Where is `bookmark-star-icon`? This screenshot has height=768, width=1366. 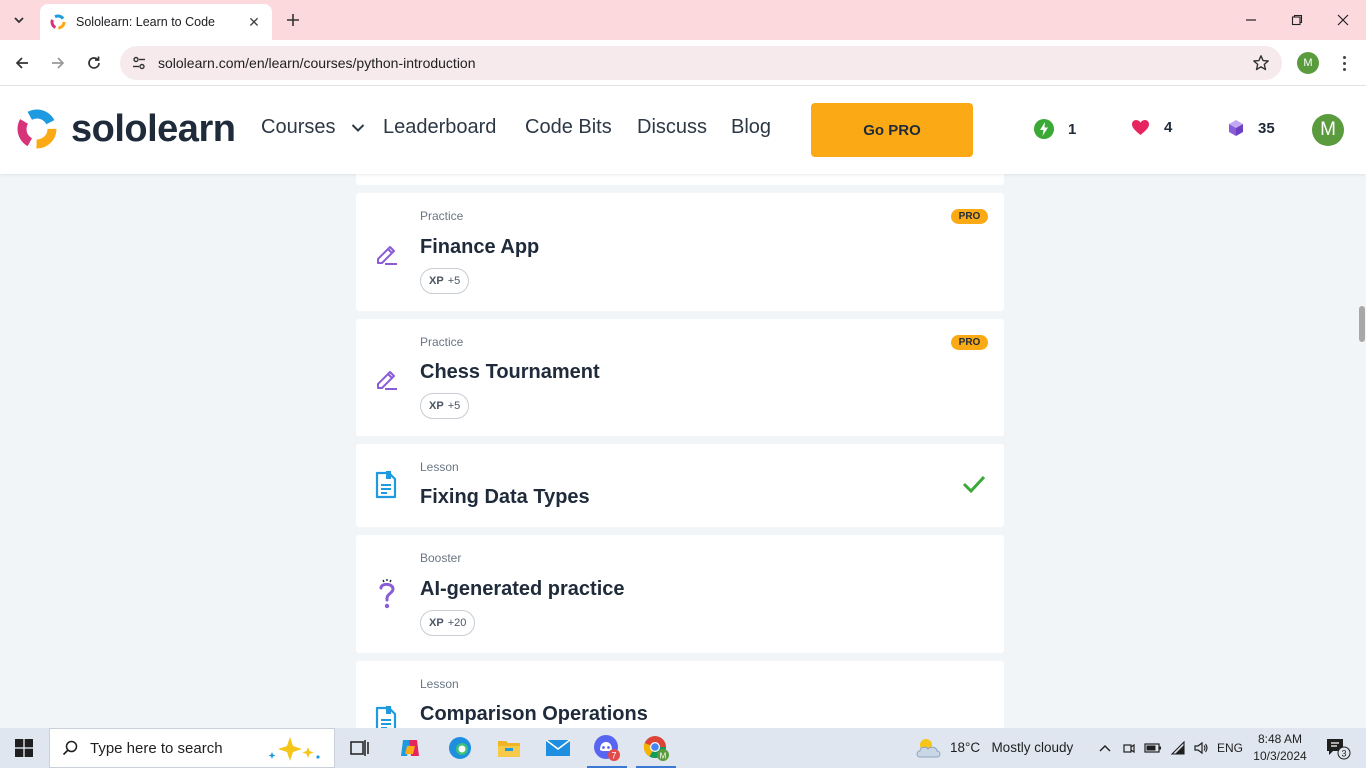 bookmark-star-icon is located at coordinates (1261, 63).